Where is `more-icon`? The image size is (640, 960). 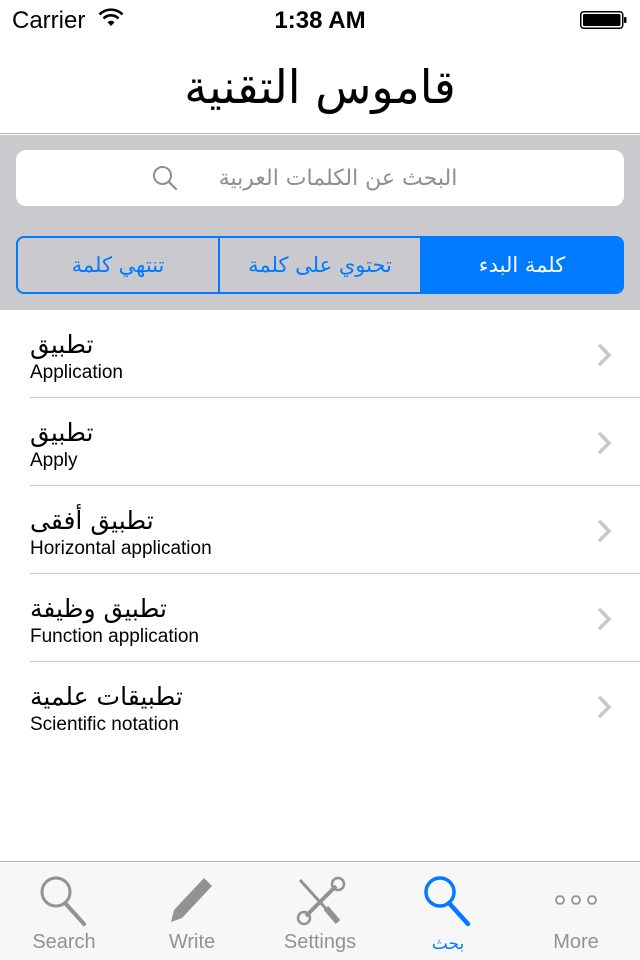
more-icon is located at coordinates (576, 900).